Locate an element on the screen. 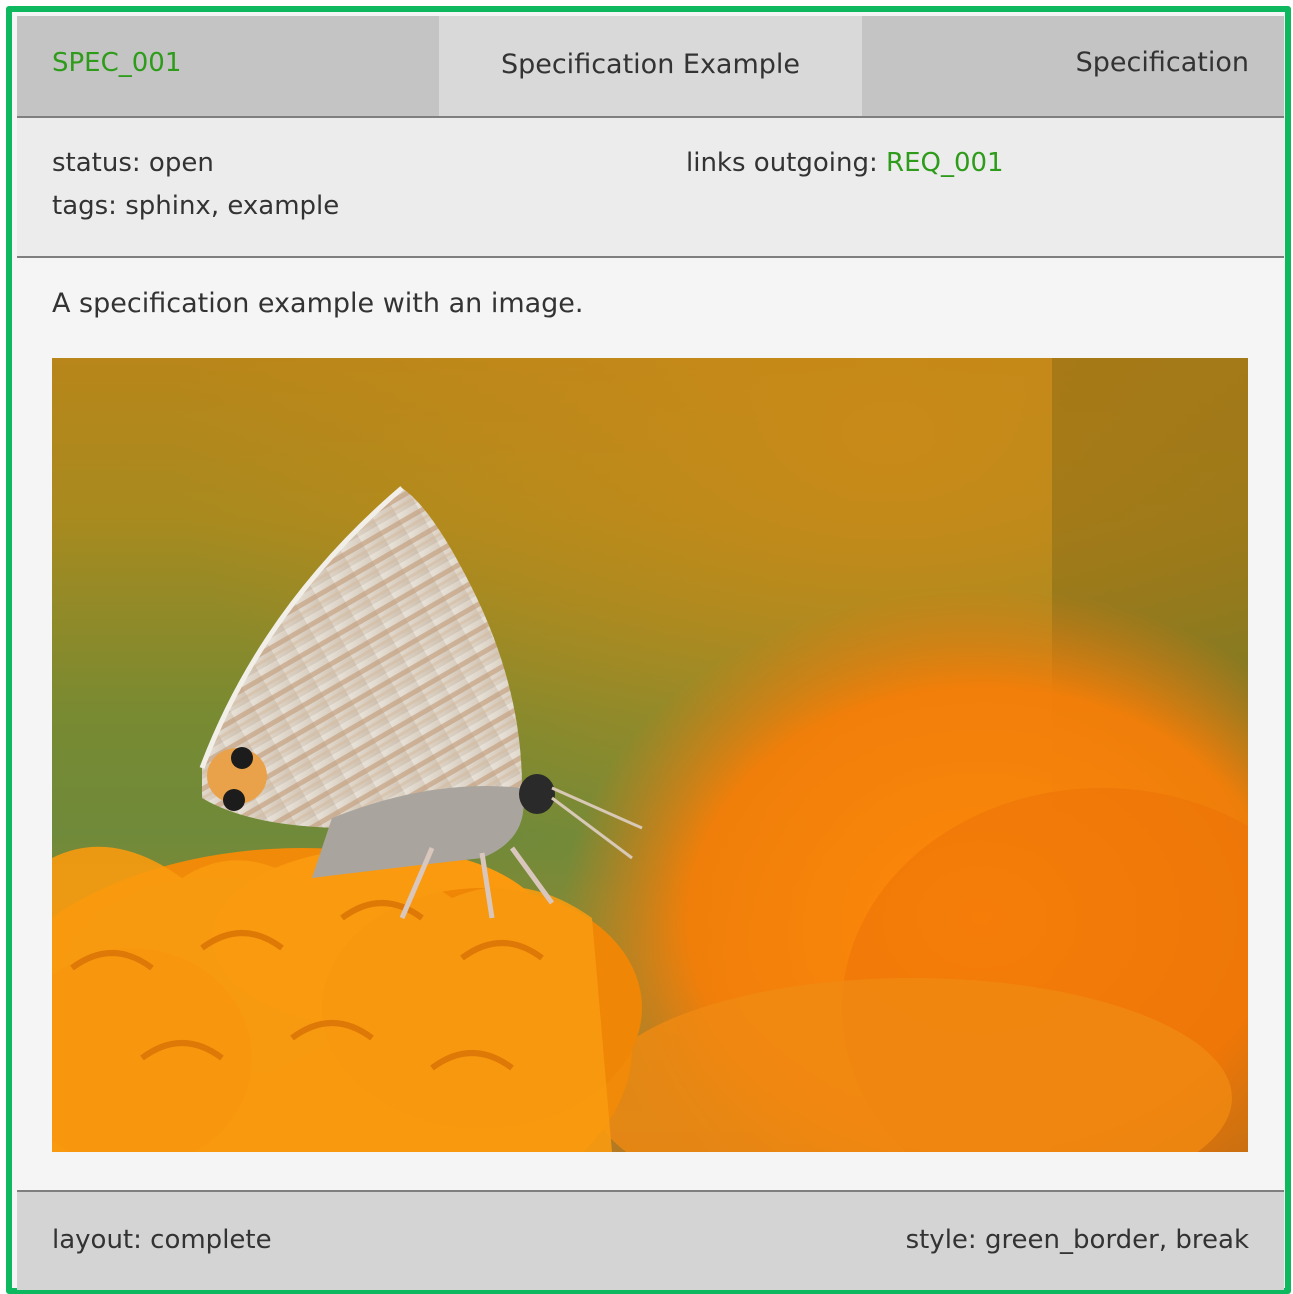  need-type: Specification is located at coordinates (1162, 62).